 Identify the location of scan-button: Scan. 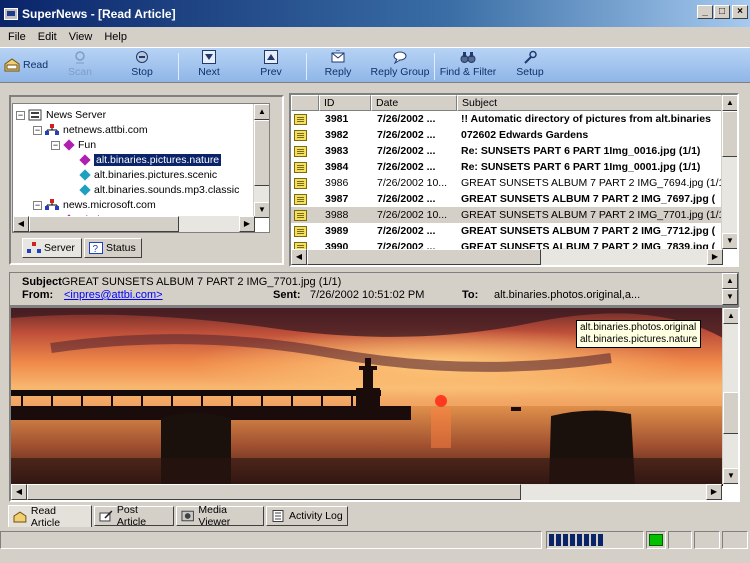
(80, 66).